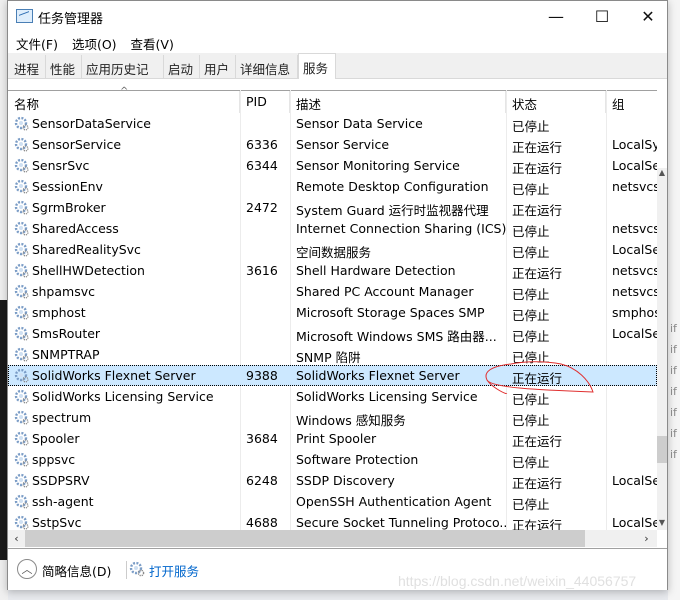 Image resolution: width=680 pixels, height=600 pixels. I want to click on column-header-name: 名称, so click(124, 102).